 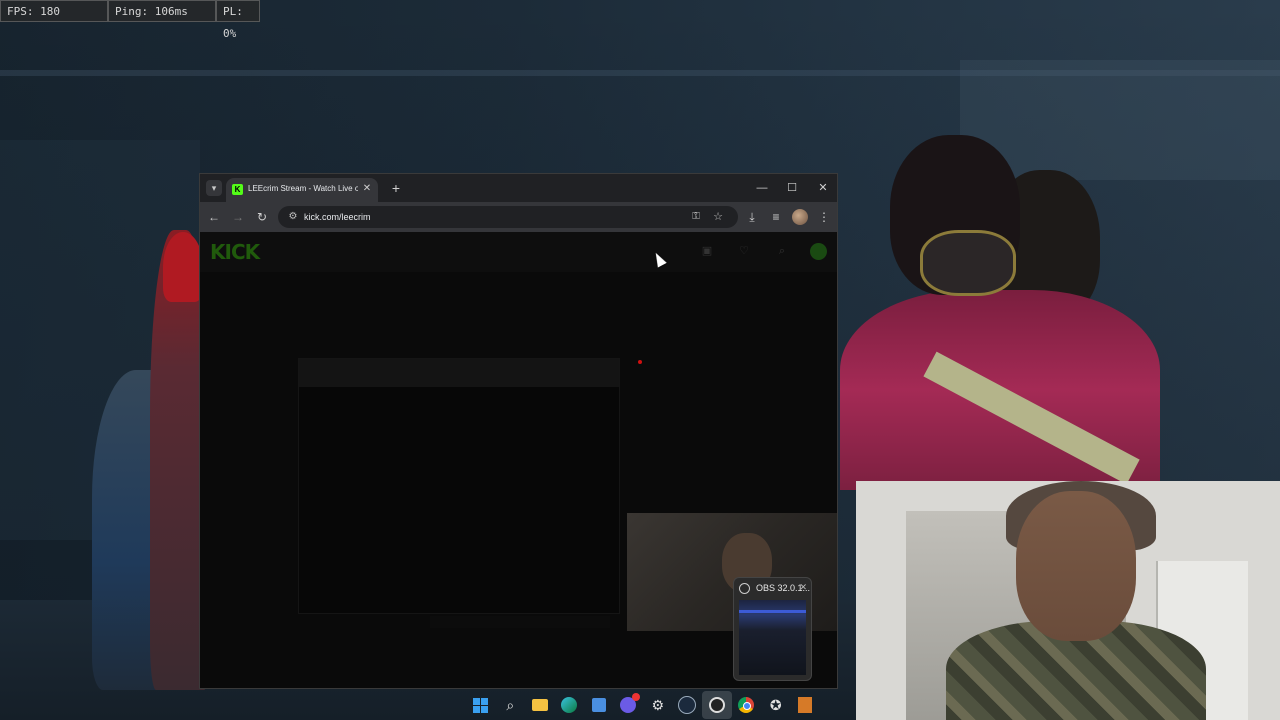 I want to click on fps-readout: FPS: 180, so click(x=54, y=11).